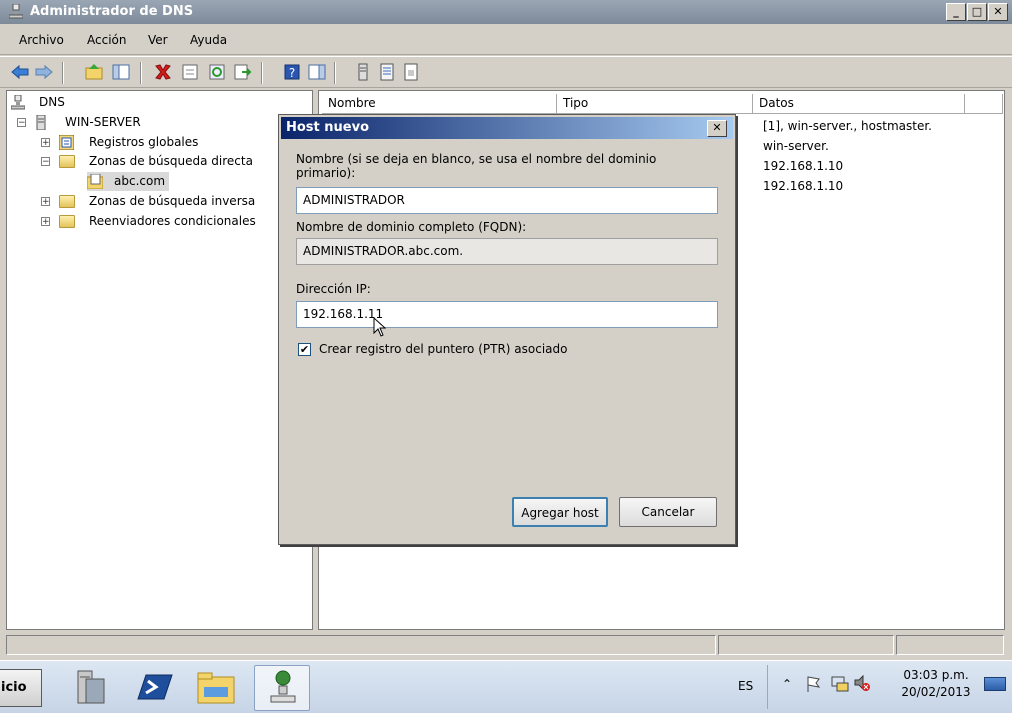  I want to click on dns-app-icon, so click(16, 11).